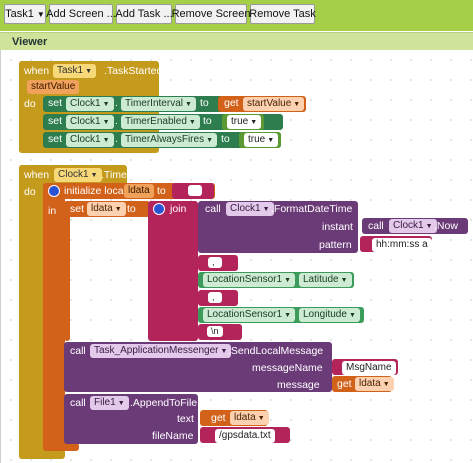  I want to click on timerenabled-property-pill: TimerEnabled ▼, so click(160, 122).